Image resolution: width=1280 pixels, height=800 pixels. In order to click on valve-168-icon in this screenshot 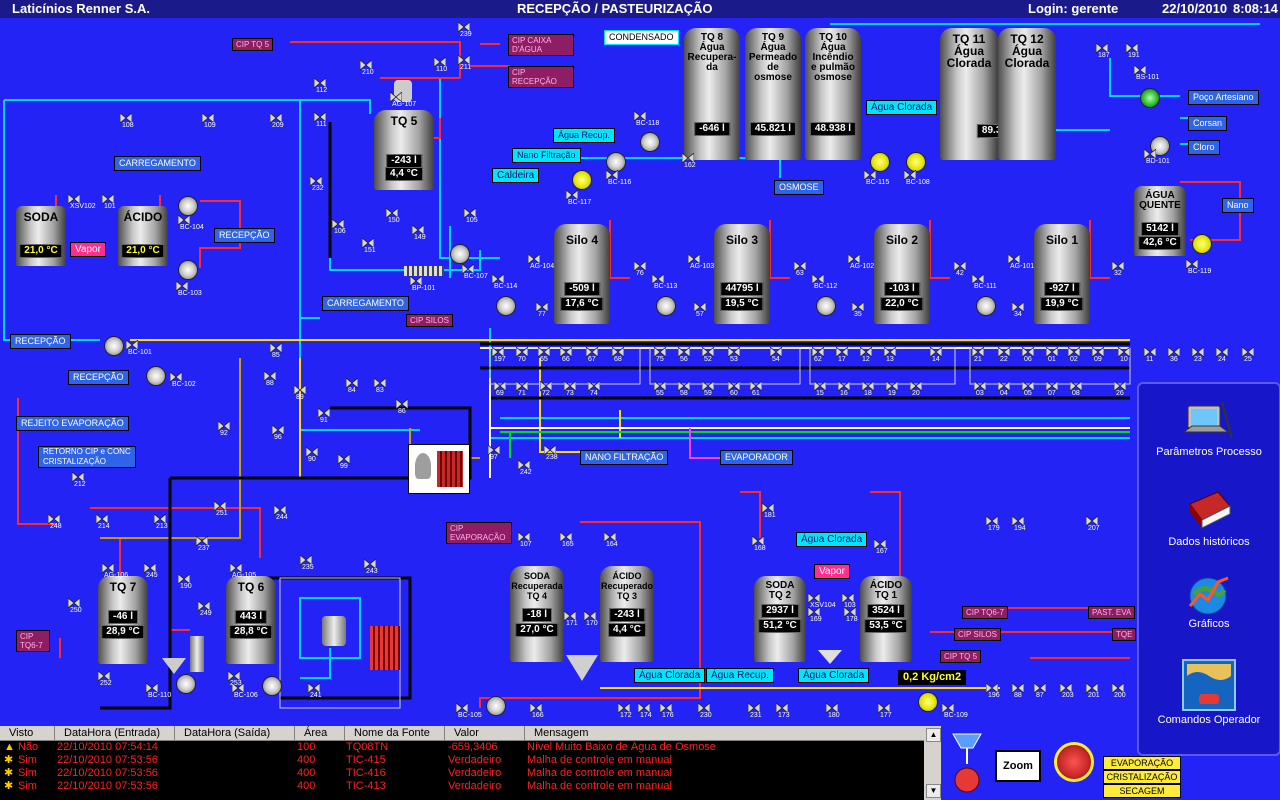, I will do `click(758, 540)`.